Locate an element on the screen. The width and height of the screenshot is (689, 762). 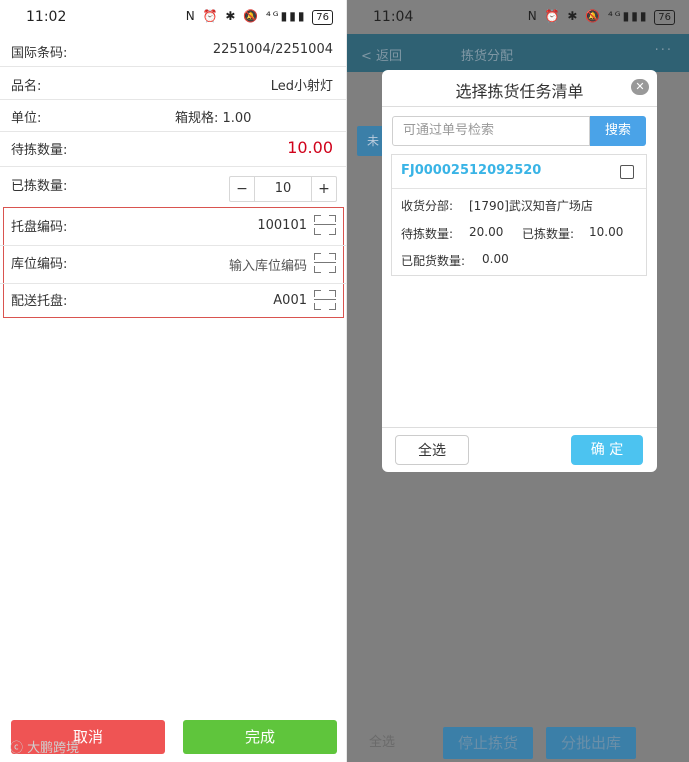
dispatch-pallet-input: A001 is located at coordinates (290, 300).